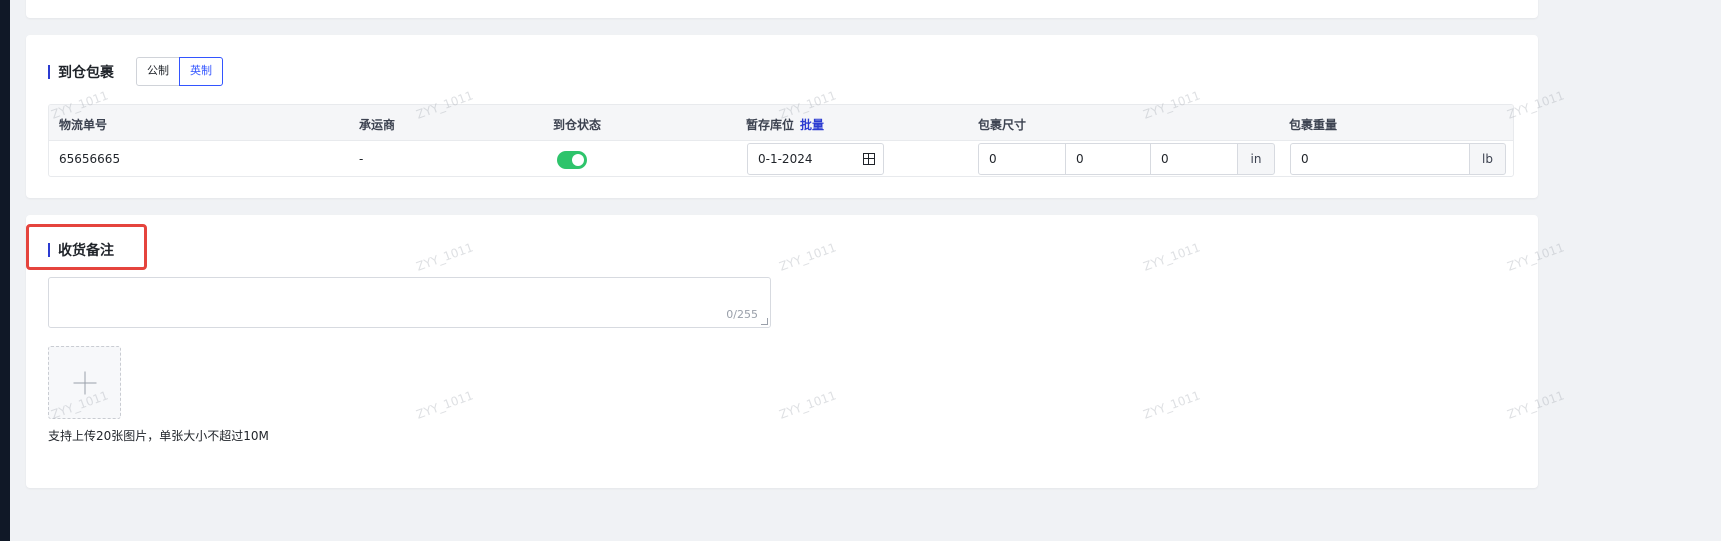 This screenshot has width=1721, height=541. I want to click on table-header: 物流单号 承运商 到仓状态 暂存库位 批量 包裹尺寸 包裹重量, so click(781, 123).